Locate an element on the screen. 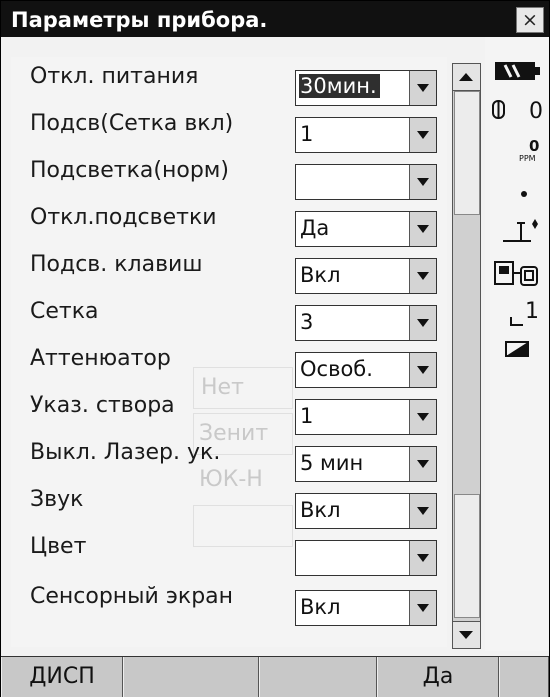 This screenshot has width=550, height=697. dropdown-value: 5 мин is located at coordinates (332, 463).